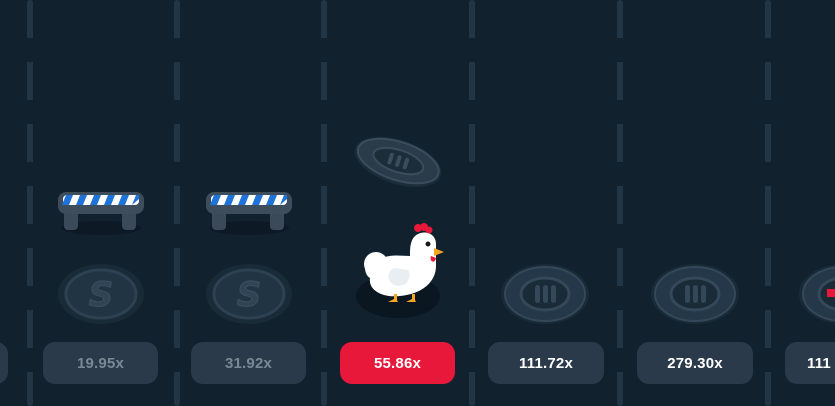  Describe the element at coordinates (546, 363) in the screenshot. I see `multiplier-pill: 111.72x` at that location.